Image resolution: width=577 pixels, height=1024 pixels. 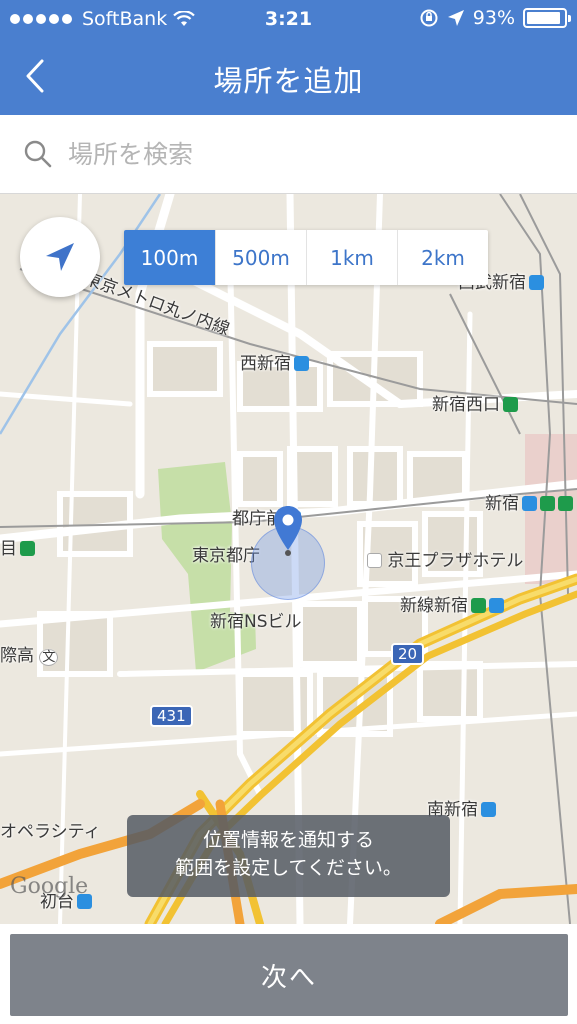 What do you see at coordinates (50, 832) in the screenshot?
I see `map-label-operacity: オペラシティ` at bounding box center [50, 832].